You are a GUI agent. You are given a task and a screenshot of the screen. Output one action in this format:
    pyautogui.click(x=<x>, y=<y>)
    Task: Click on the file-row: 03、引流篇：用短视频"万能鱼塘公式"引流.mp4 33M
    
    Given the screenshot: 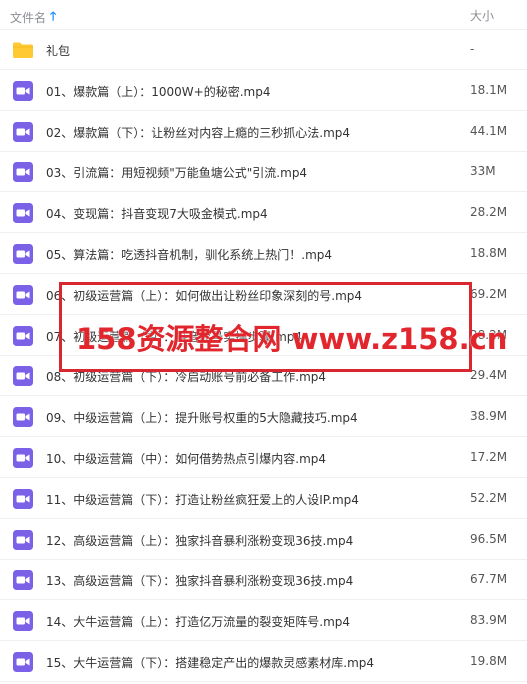 What is the action you would take?
    pyautogui.click(x=263, y=172)
    